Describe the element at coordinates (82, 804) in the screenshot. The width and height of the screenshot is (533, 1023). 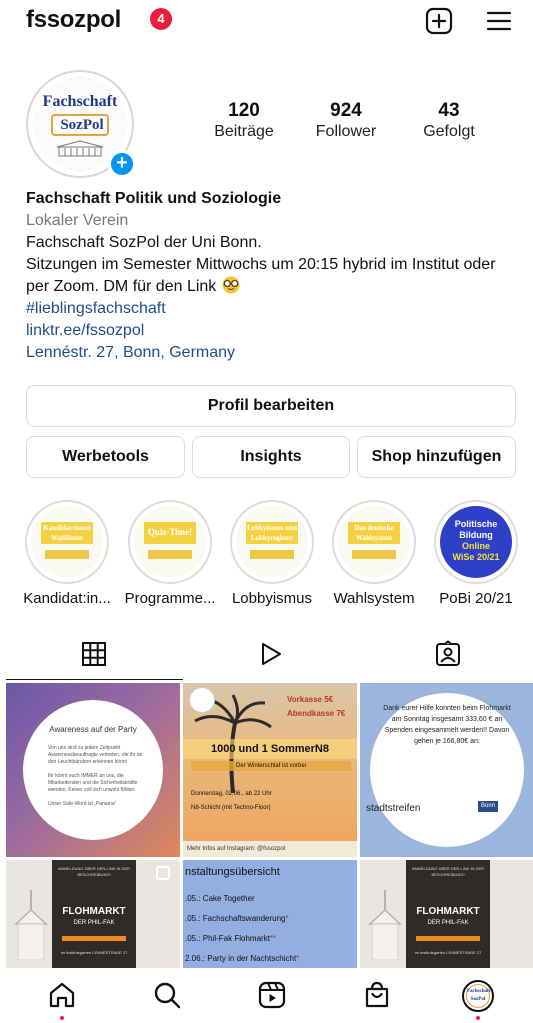
I see `post-text-item: Unser Safe-Word ist „Panama“` at that location.